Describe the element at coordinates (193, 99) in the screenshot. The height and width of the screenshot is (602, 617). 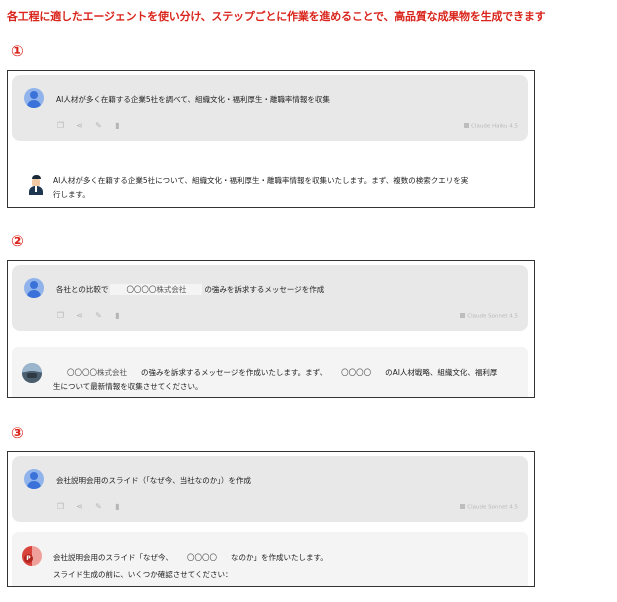
I see `user-prompt-text: AI人材が多く在籍する企業5社を調べて、組織文化・福利厚生・離職率情報を収集` at that location.